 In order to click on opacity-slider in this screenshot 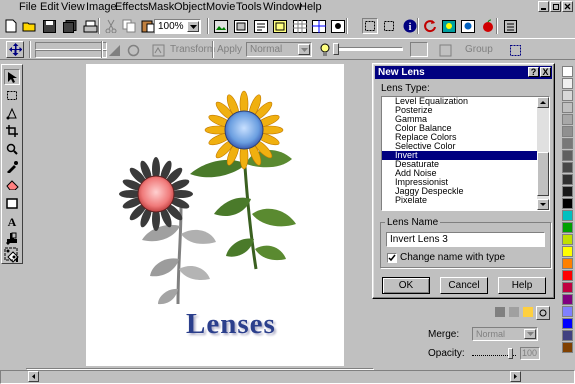, I will do `click(368, 49)`.